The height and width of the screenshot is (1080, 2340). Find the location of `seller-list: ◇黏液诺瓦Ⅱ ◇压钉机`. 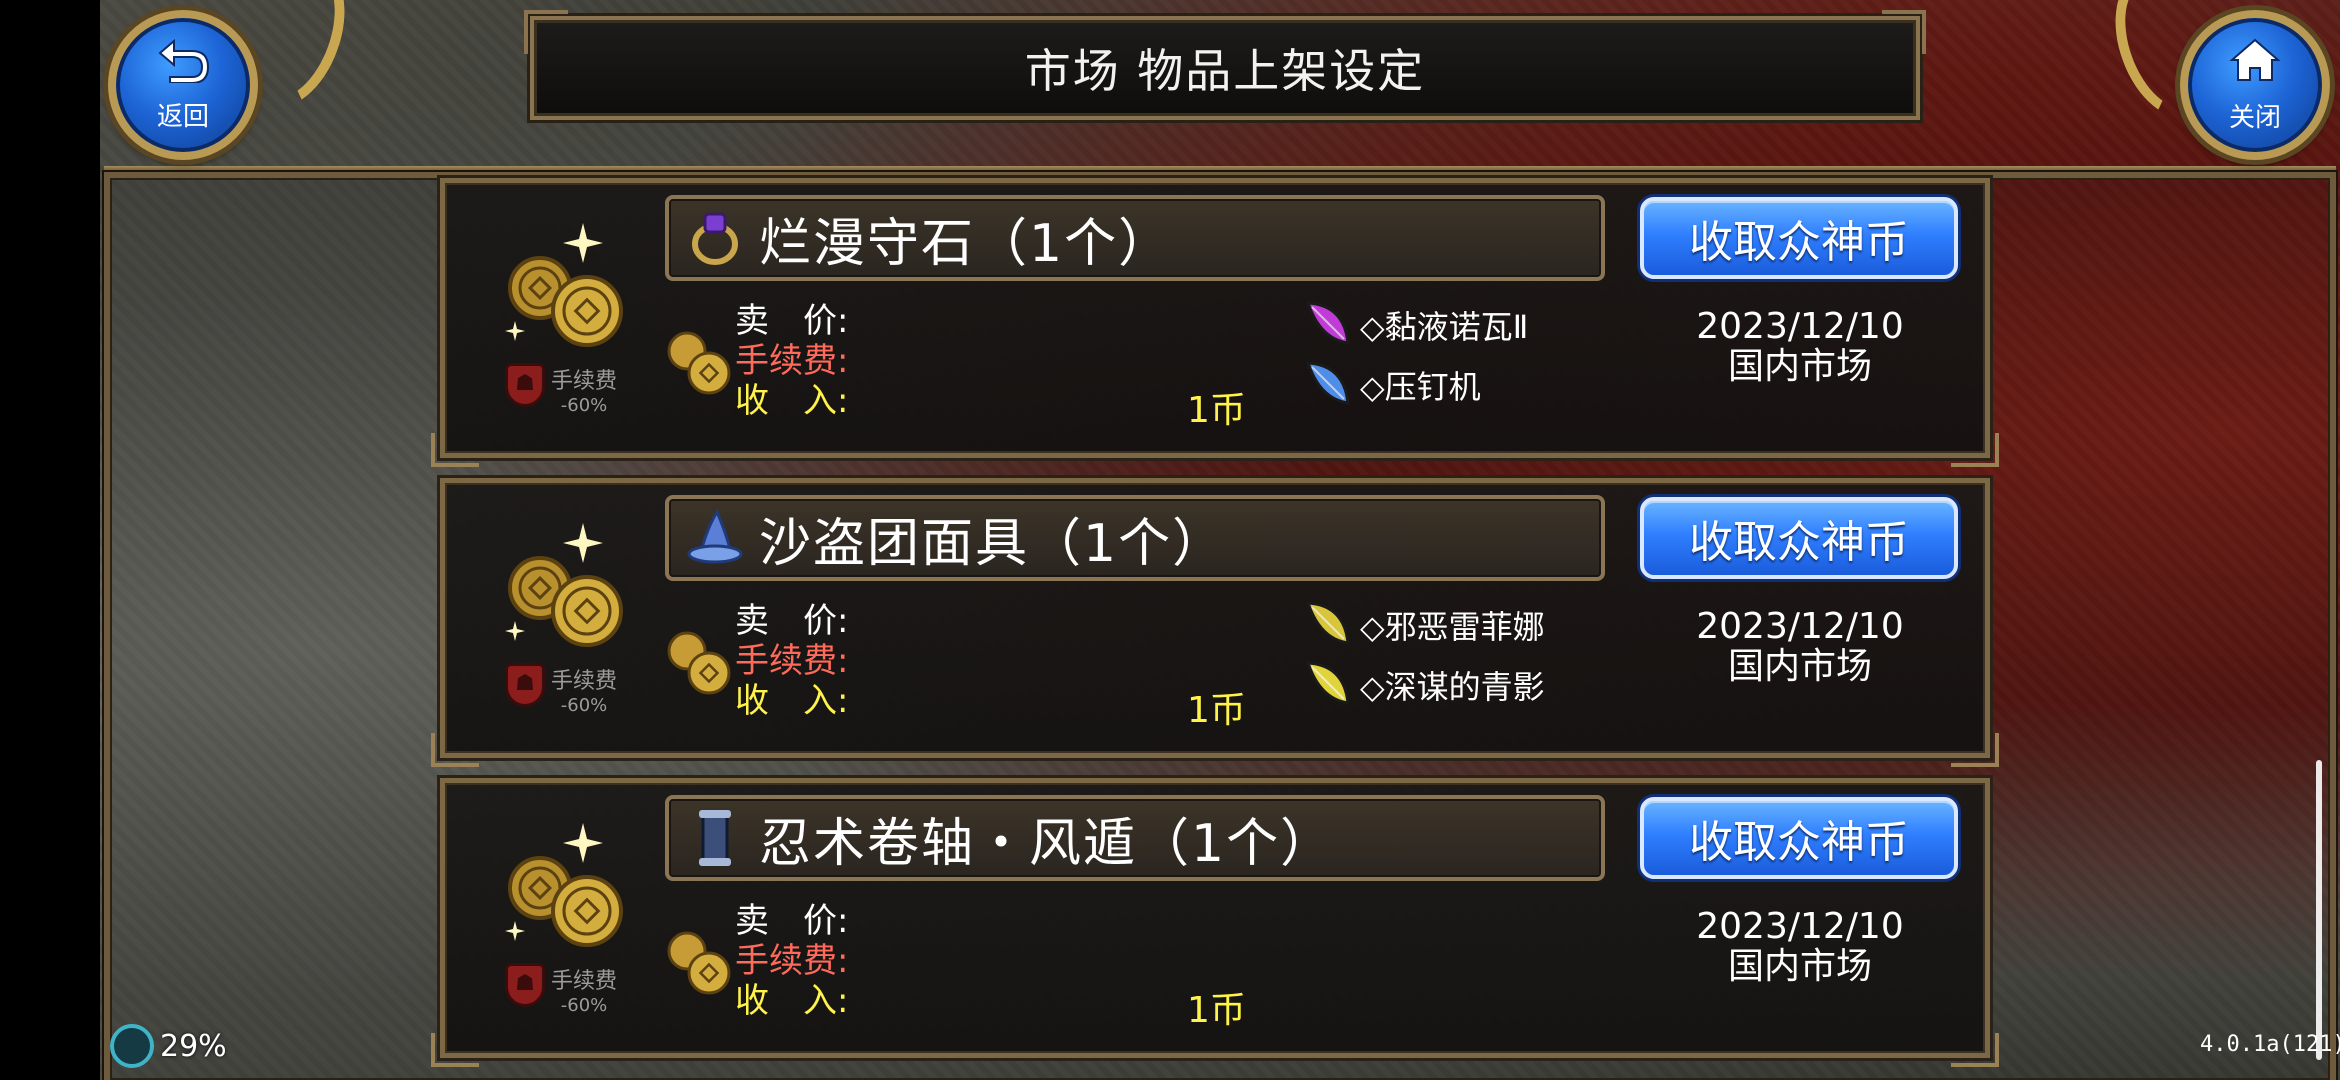

seller-list: ◇黏液诺瓦Ⅱ ◇压钉机 is located at coordinates (1414, 355).